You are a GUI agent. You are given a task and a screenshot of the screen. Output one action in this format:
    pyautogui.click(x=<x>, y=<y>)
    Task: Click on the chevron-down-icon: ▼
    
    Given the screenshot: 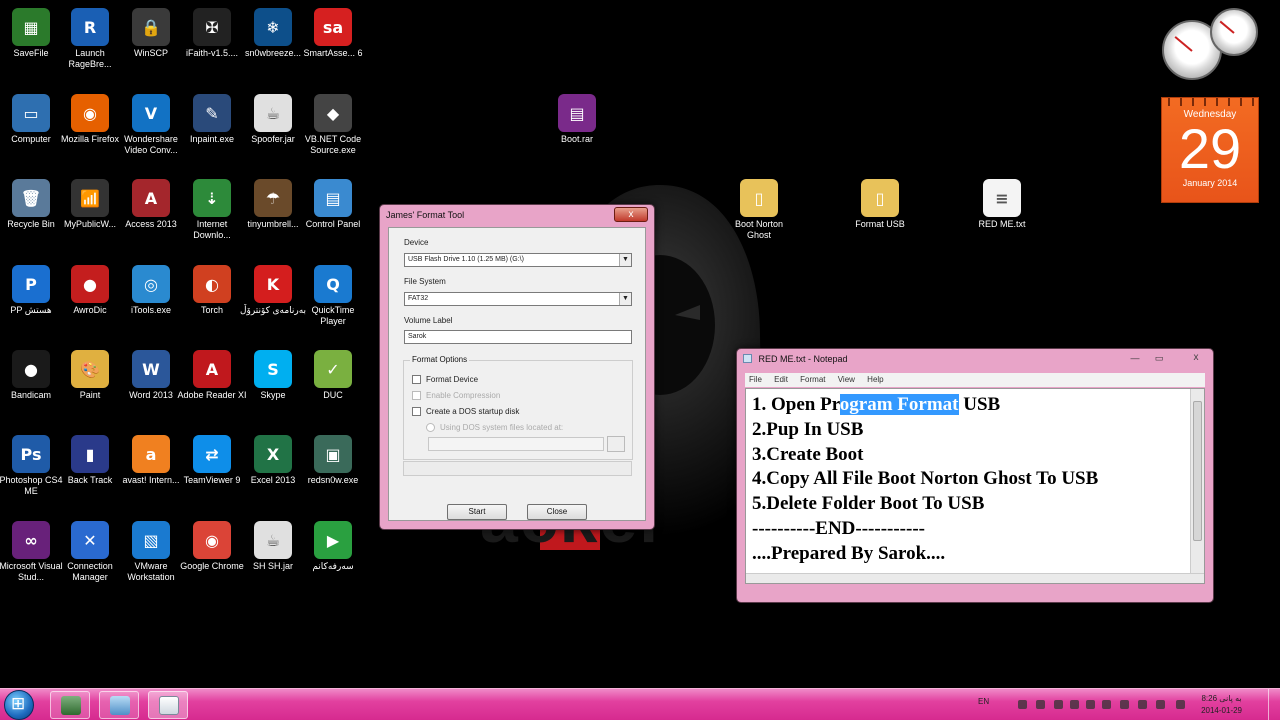 What is the action you would take?
    pyautogui.click(x=625, y=260)
    